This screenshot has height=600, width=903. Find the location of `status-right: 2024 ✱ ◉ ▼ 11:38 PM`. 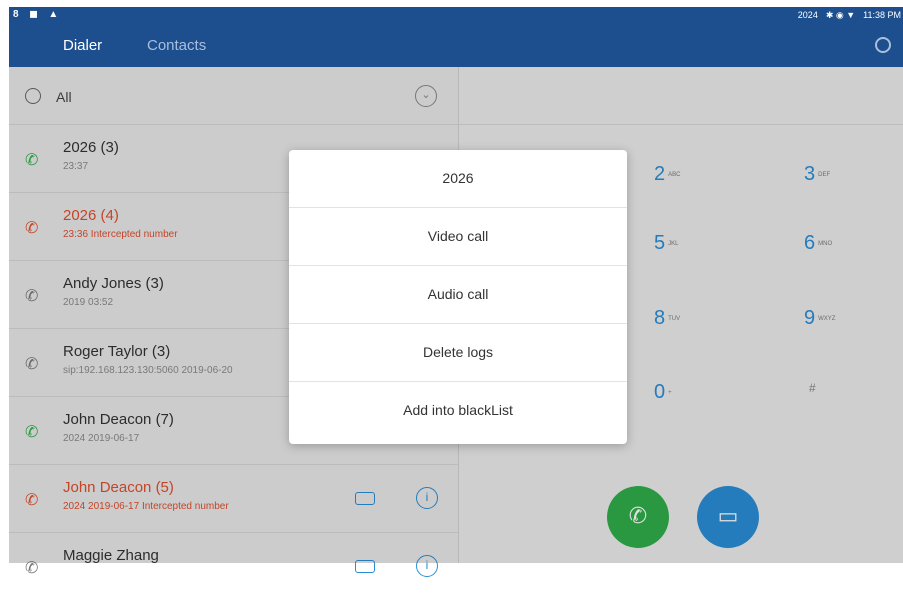

status-right: 2024 ✱ ◉ ▼ 11:38 PM is located at coordinates (849, 15).